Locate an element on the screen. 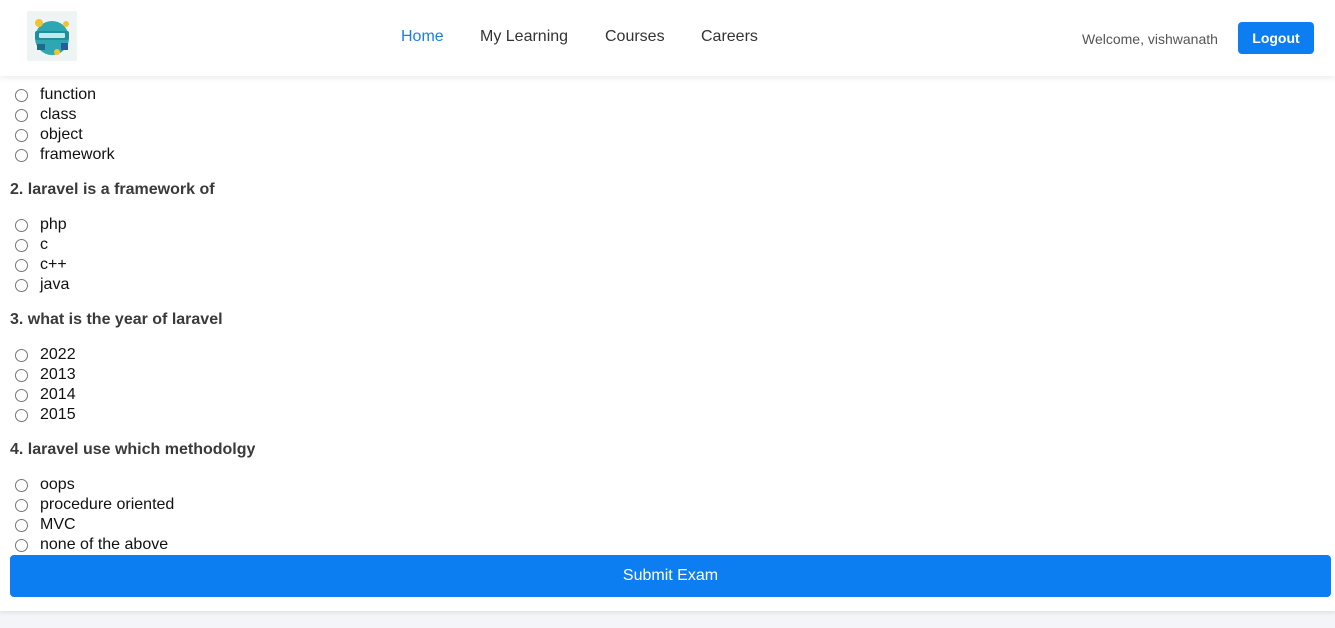 The image size is (1335, 628). submit-exam-button: Submit Exam is located at coordinates (670, 576).